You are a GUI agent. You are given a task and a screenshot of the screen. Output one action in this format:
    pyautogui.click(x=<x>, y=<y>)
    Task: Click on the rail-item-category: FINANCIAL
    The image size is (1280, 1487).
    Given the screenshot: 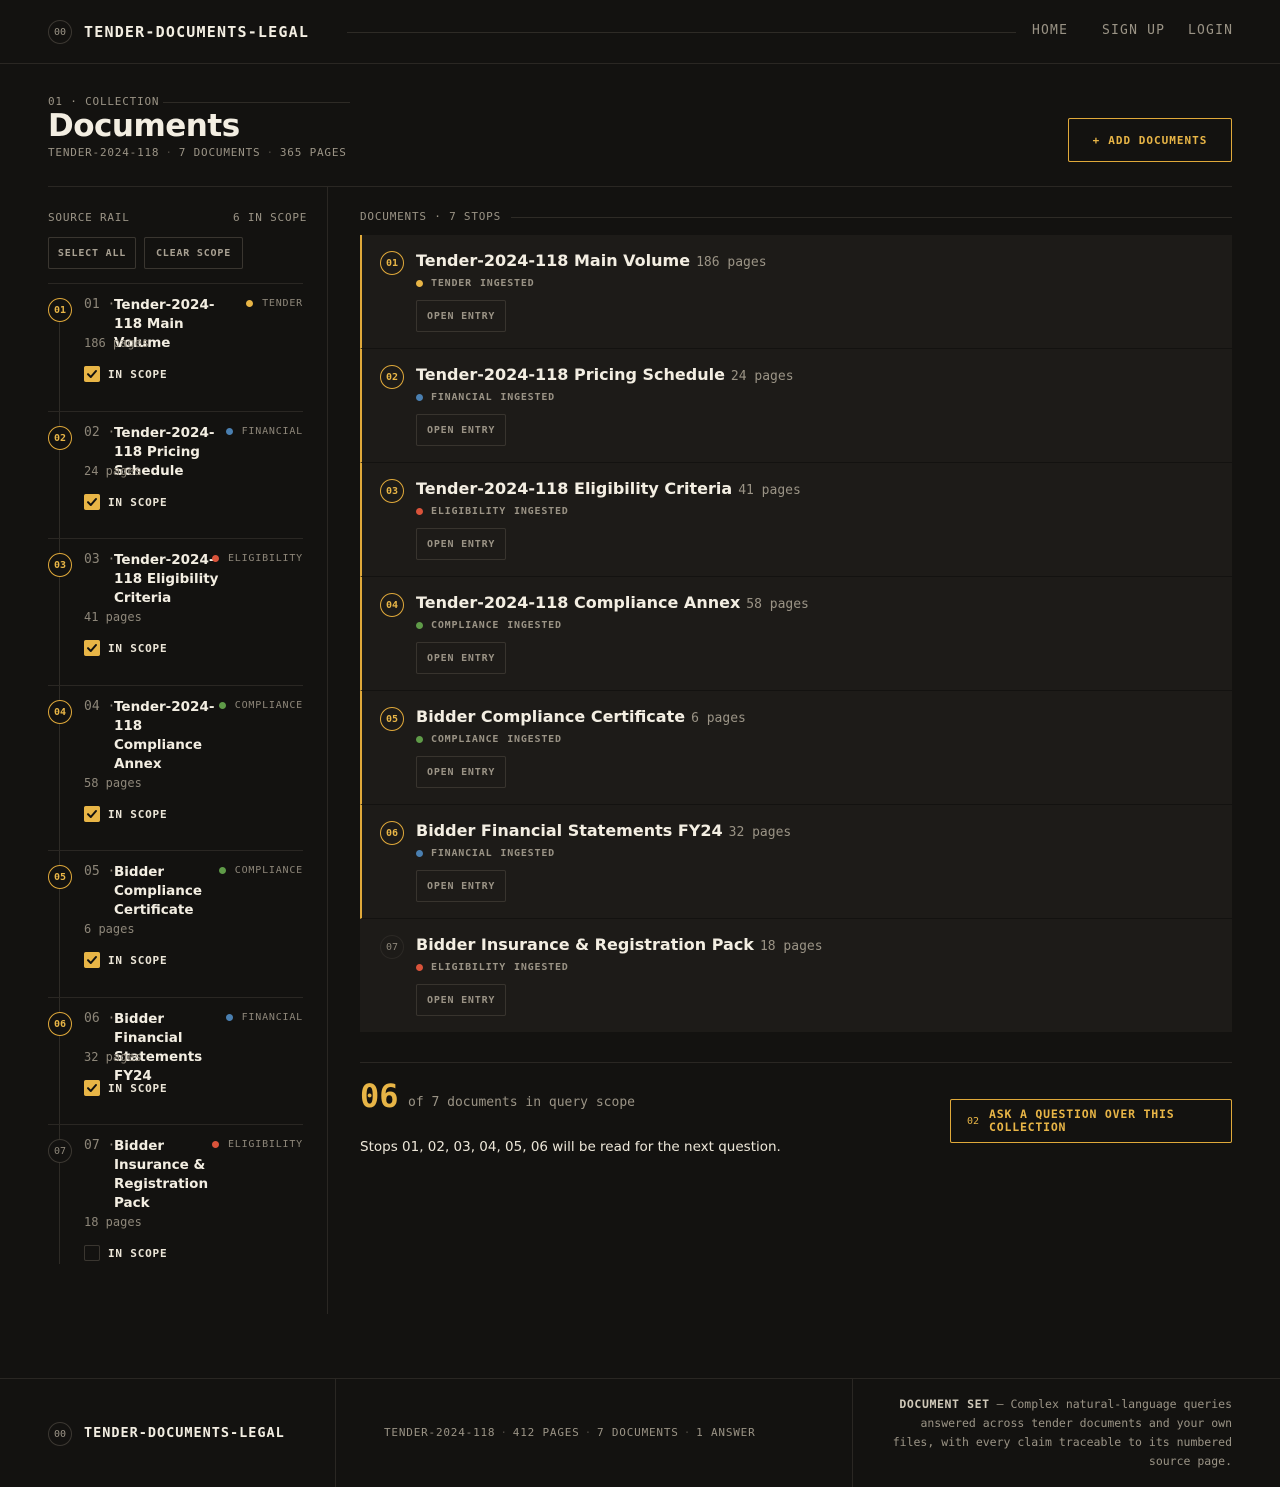 What is the action you would take?
    pyautogui.click(x=264, y=1017)
    